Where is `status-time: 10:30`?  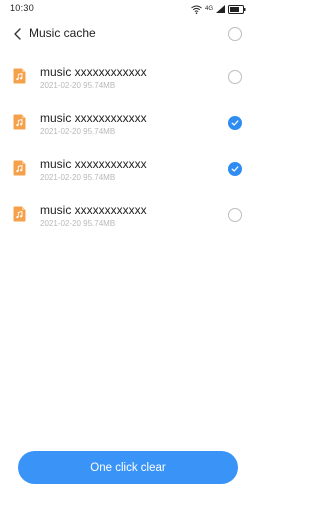
status-time: 10:30 is located at coordinates (22, 8).